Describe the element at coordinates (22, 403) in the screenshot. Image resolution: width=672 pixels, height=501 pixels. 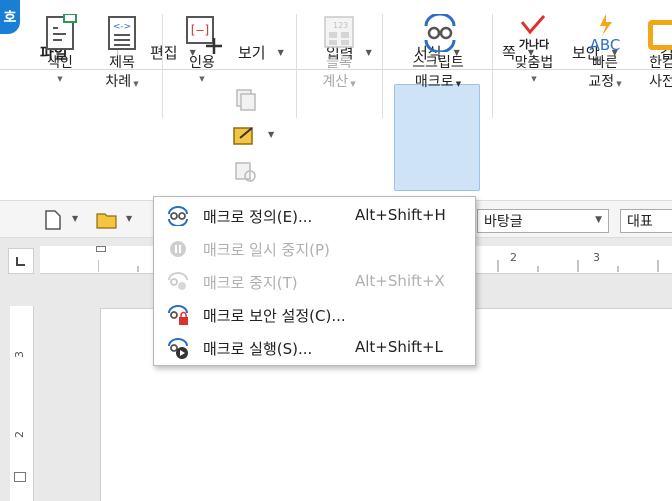
I see `vertical-ruler: 3 2` at that location.